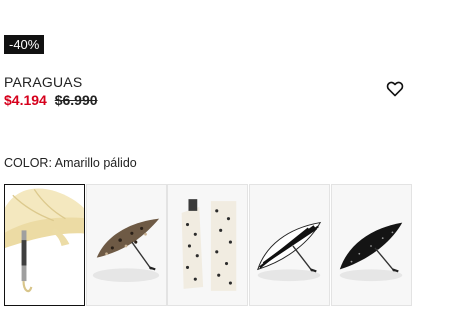 The image size is (475, 334). I want to click on umbrella-black-image, so click(371, 252).